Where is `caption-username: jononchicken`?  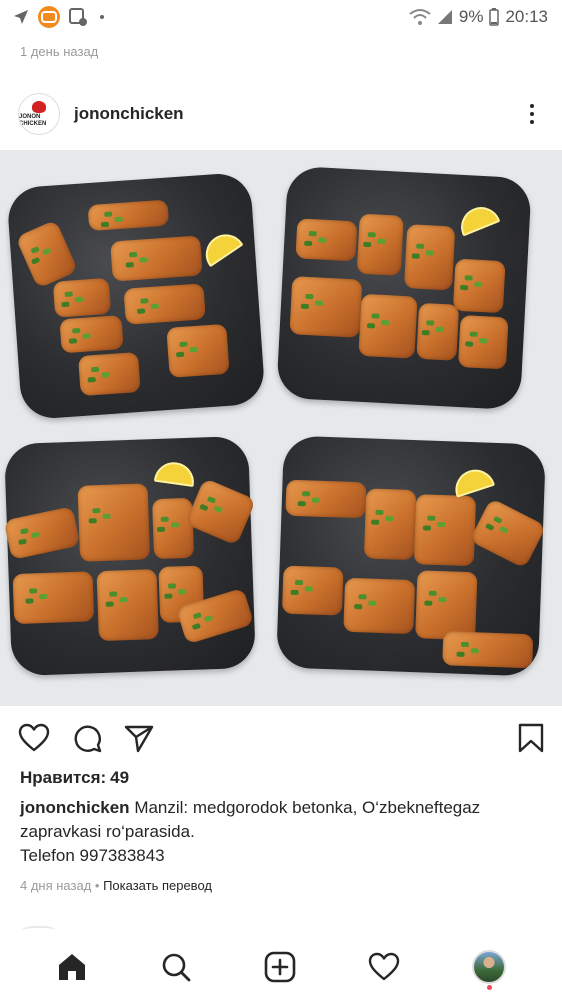 caption-username: jononchicken is located at coordinates (75, 807).